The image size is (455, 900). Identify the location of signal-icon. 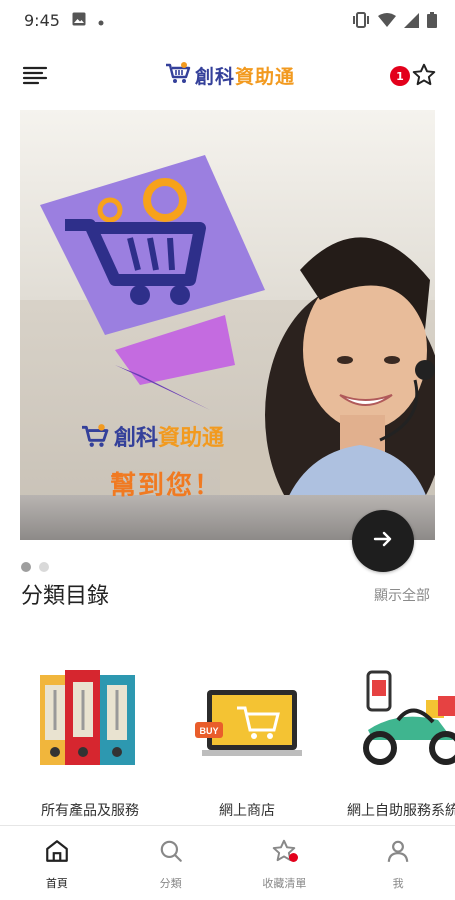
(411, 20).